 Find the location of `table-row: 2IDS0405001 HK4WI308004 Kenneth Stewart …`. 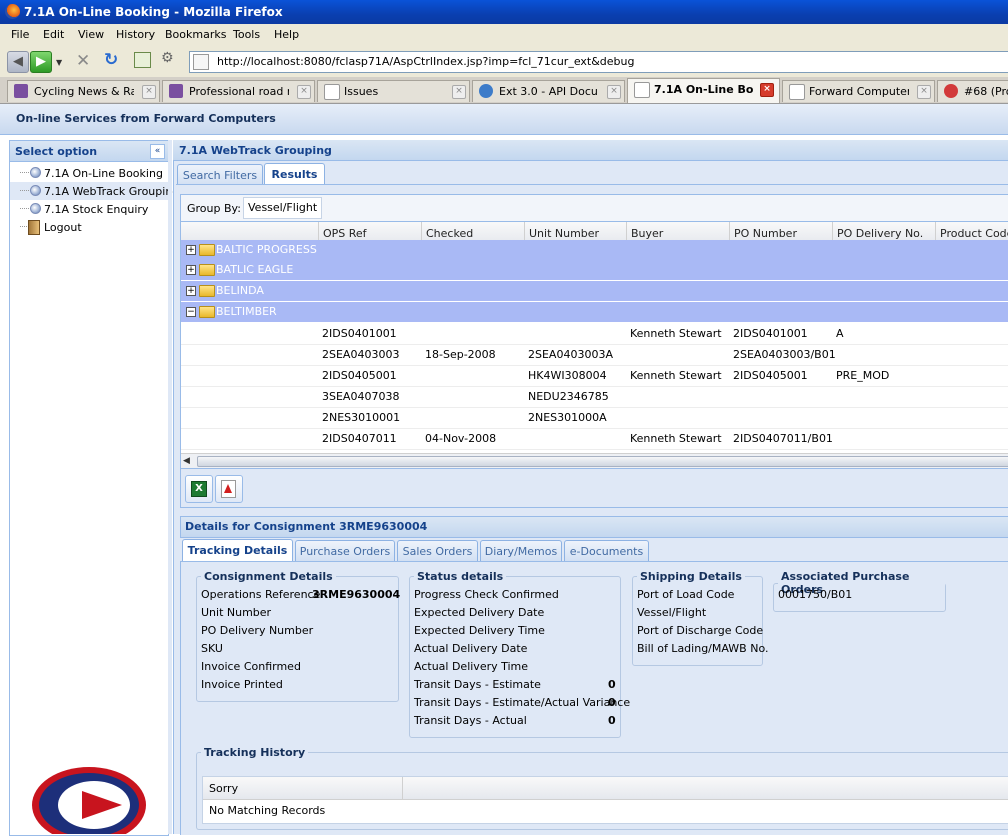

table-row: 2IDS0405001 HK4WI308004 Kenneth Stewart … is located at coordinates (594, 376).